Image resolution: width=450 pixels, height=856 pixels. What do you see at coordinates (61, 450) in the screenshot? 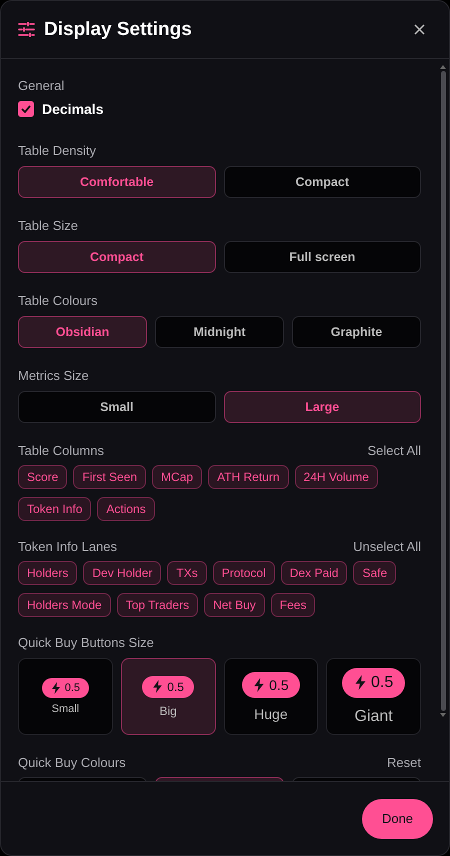
I see `section-label: Table Columns` at bounding box center [61, 450].